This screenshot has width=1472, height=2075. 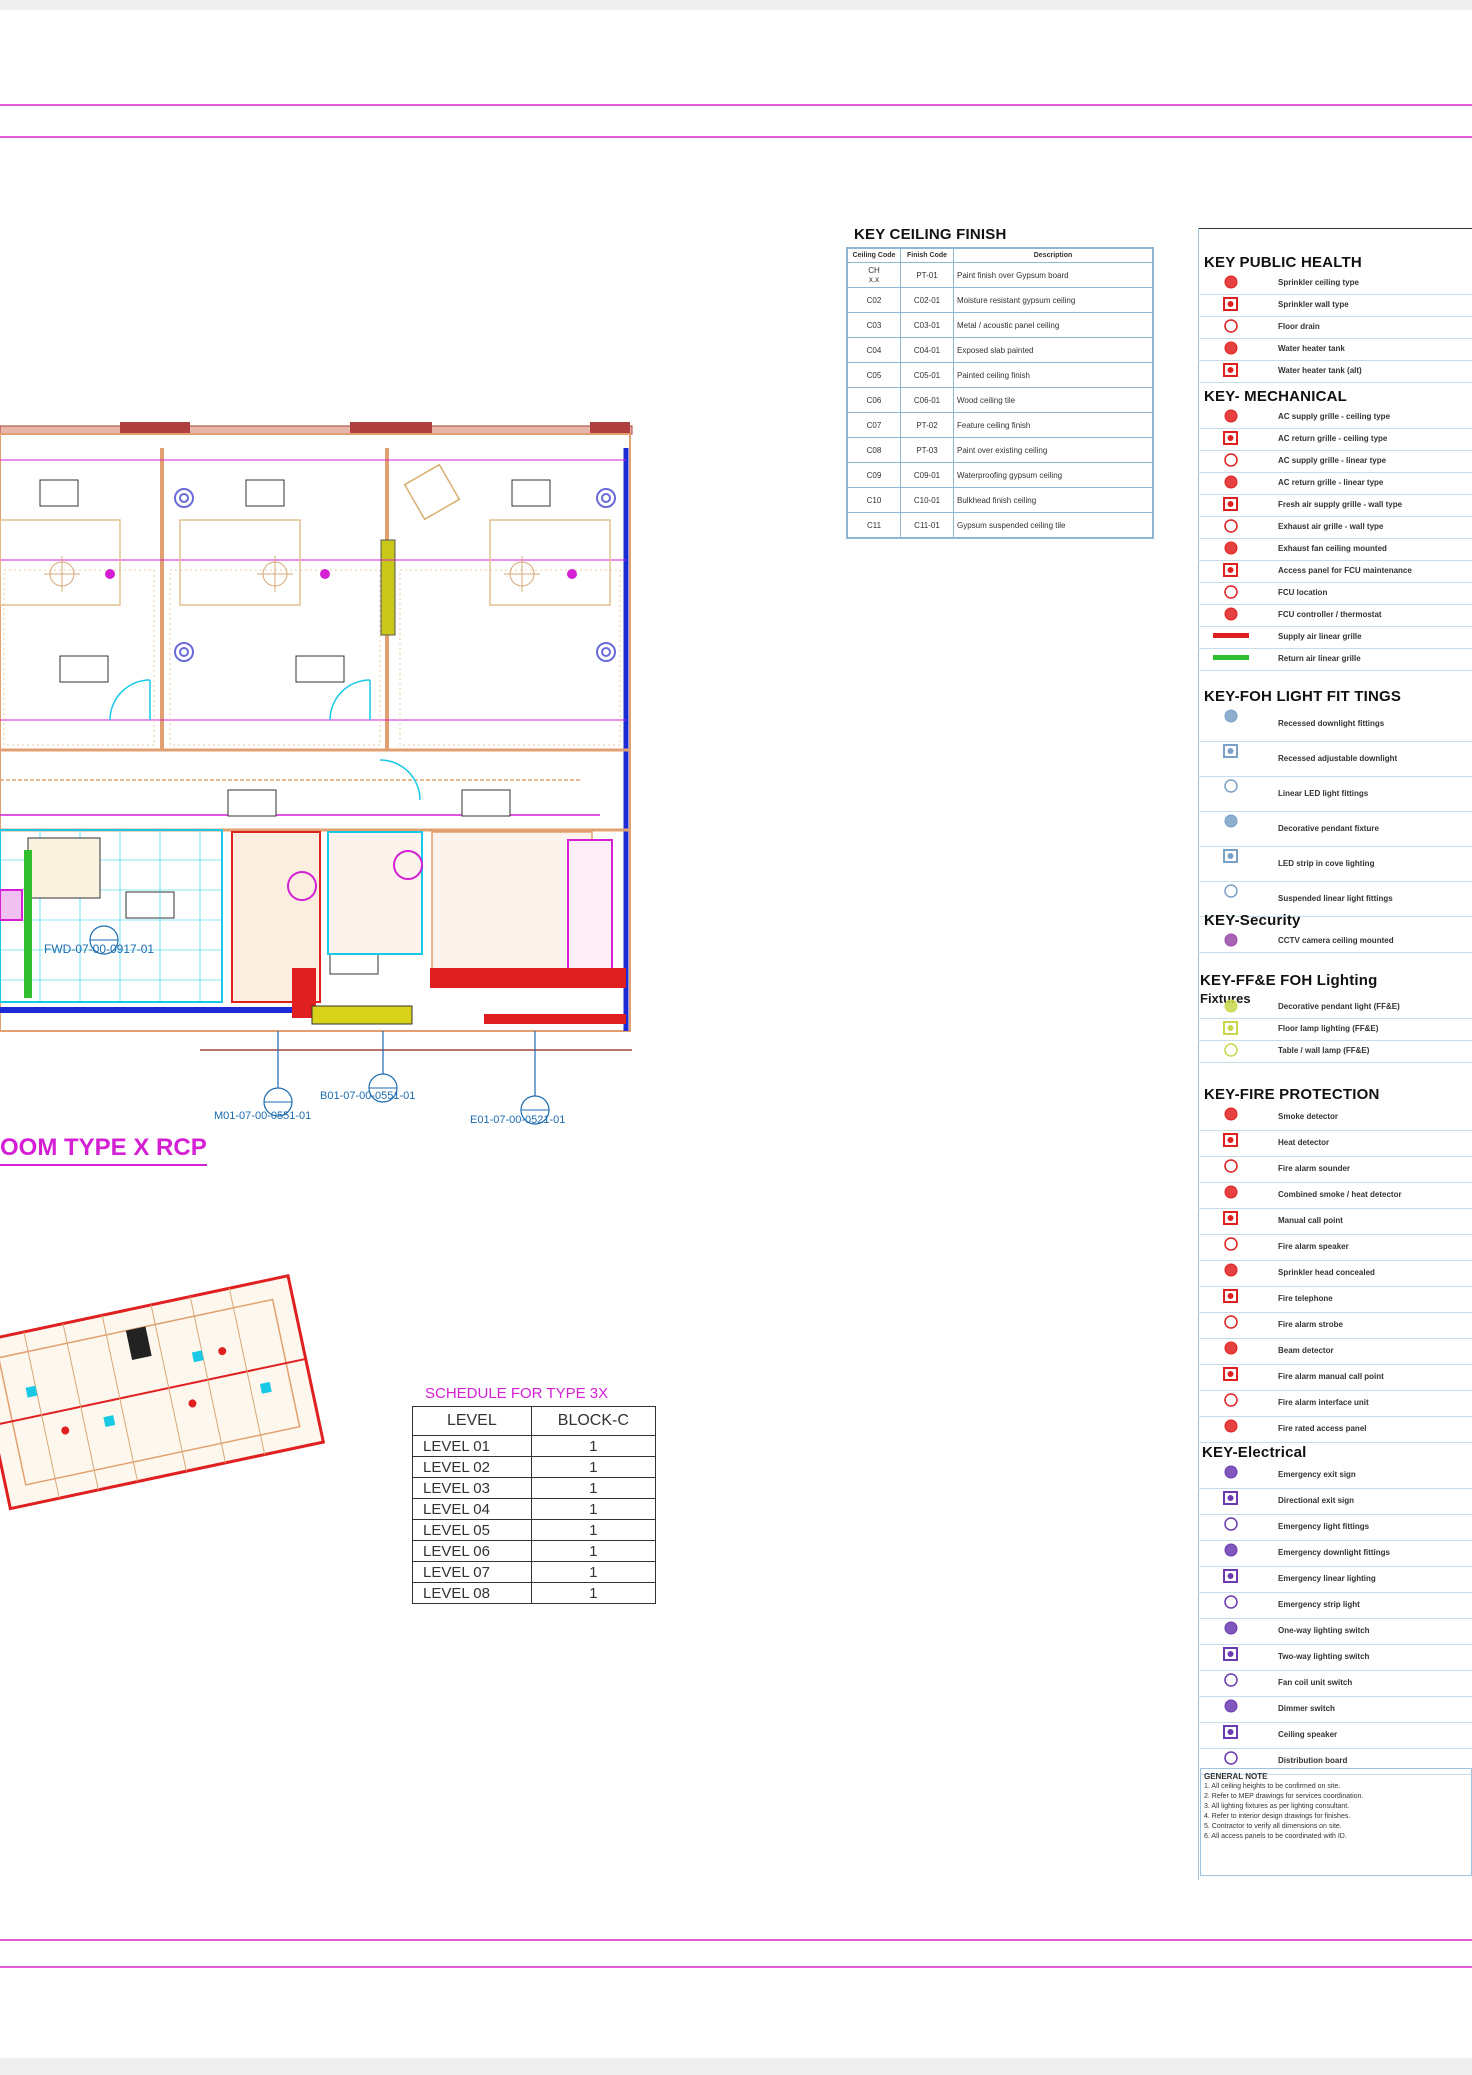 I want to click on ceiling-finish-row: C03 C03-01 Metal / acoustic panel ceiling, so click(x=1000, y=325).